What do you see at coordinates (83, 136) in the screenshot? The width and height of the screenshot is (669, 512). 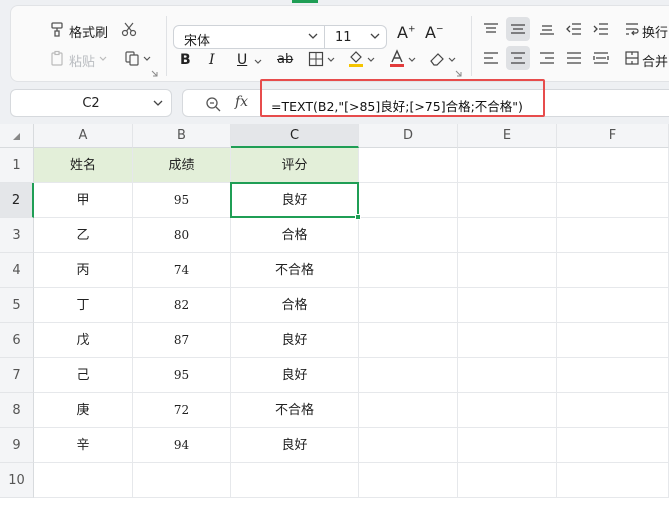 I see `column-header-a: A` at bounding box center [83, 136].